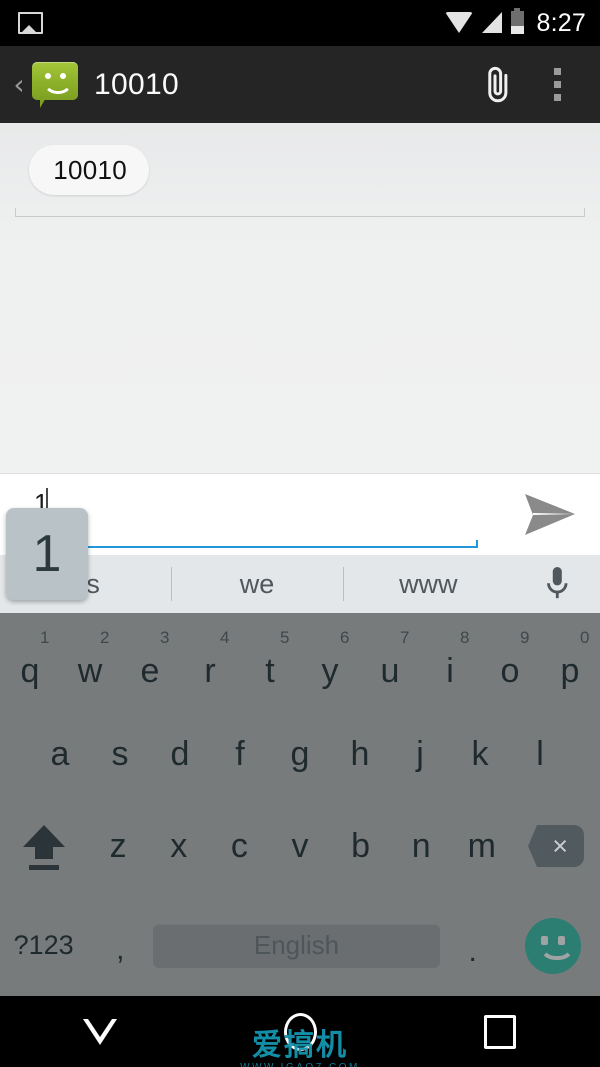 The height and width of the screenshot is (1067, 600). I want to click on key-r: 4 r, so click(210, 662).